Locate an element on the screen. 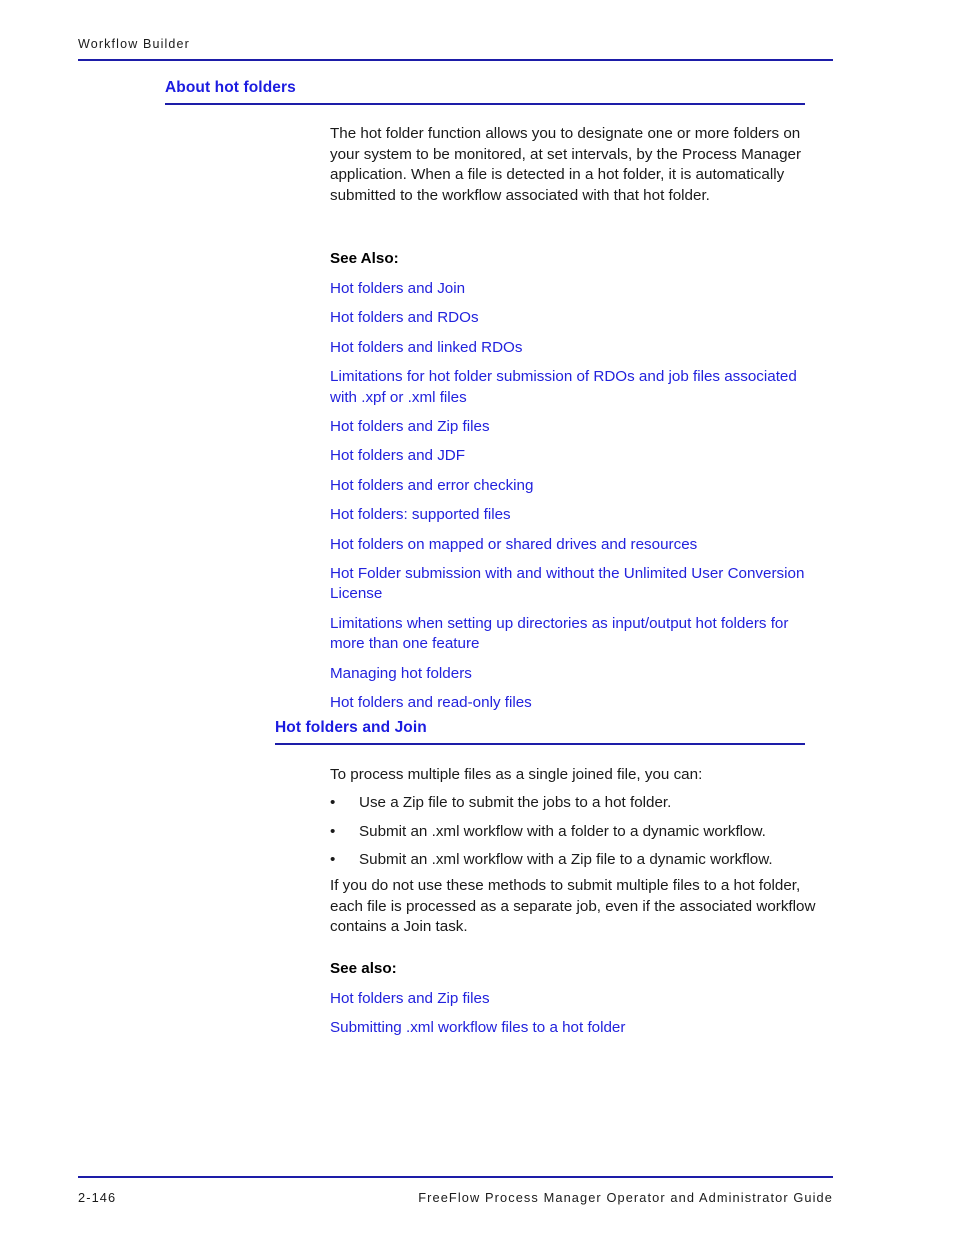 The height and width of the screenshot is (1235, 954). cross-reference-link: Hot folders and JDF is located at coordinates (578, 456).